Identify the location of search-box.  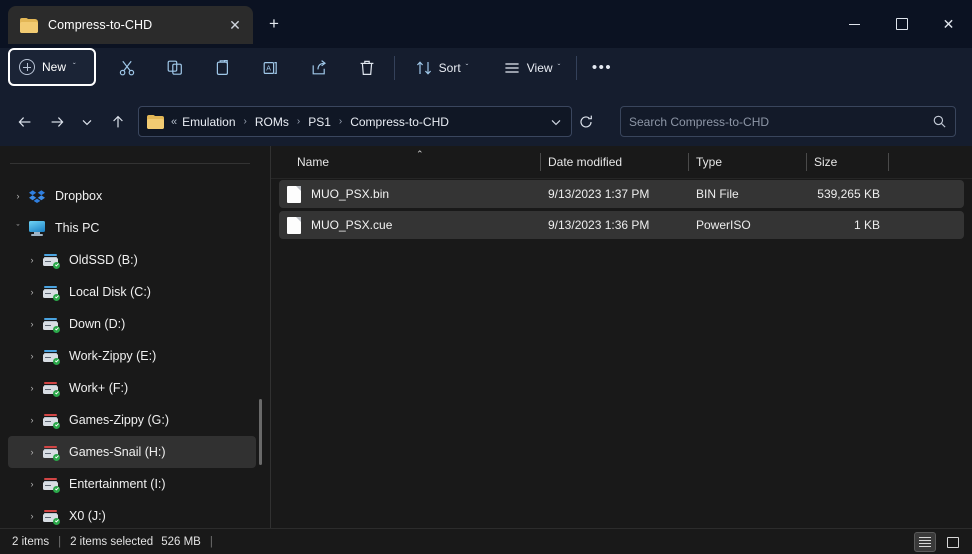
(788, 121).